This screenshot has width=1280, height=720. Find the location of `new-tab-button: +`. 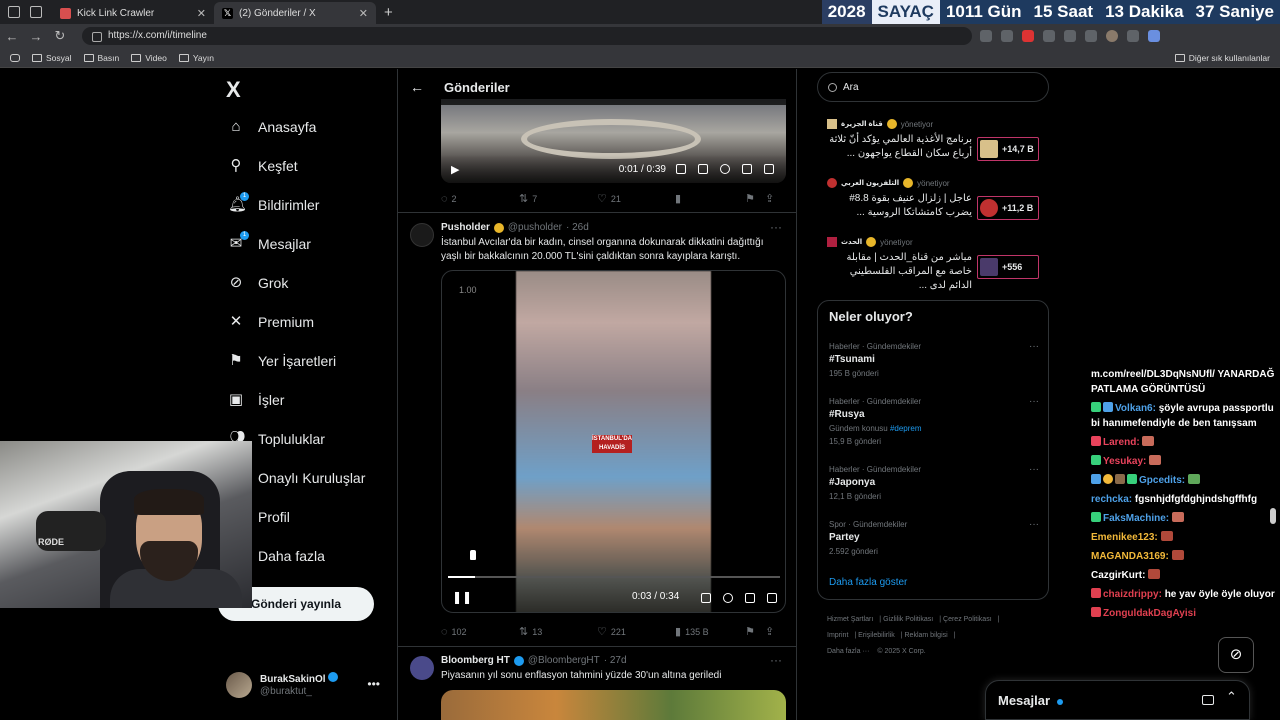

new-tab-button: + is located at coordinates (388, 12).